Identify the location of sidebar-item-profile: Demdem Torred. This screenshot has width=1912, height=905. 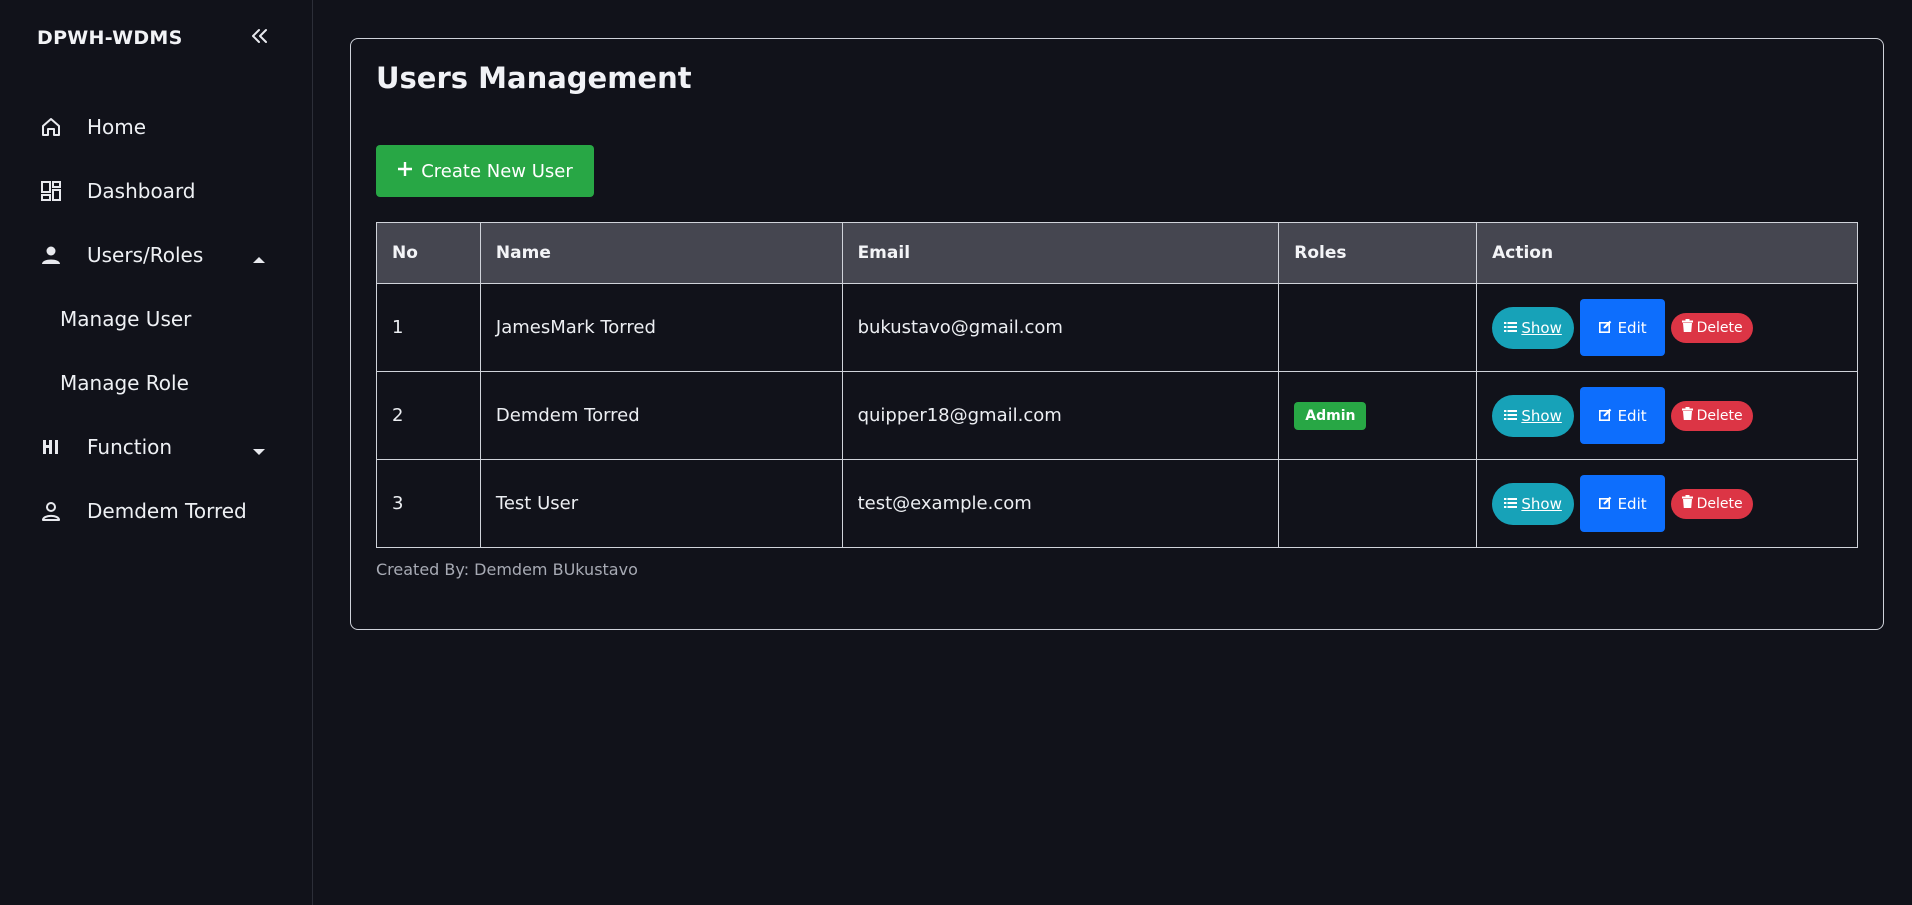
(156, 511).